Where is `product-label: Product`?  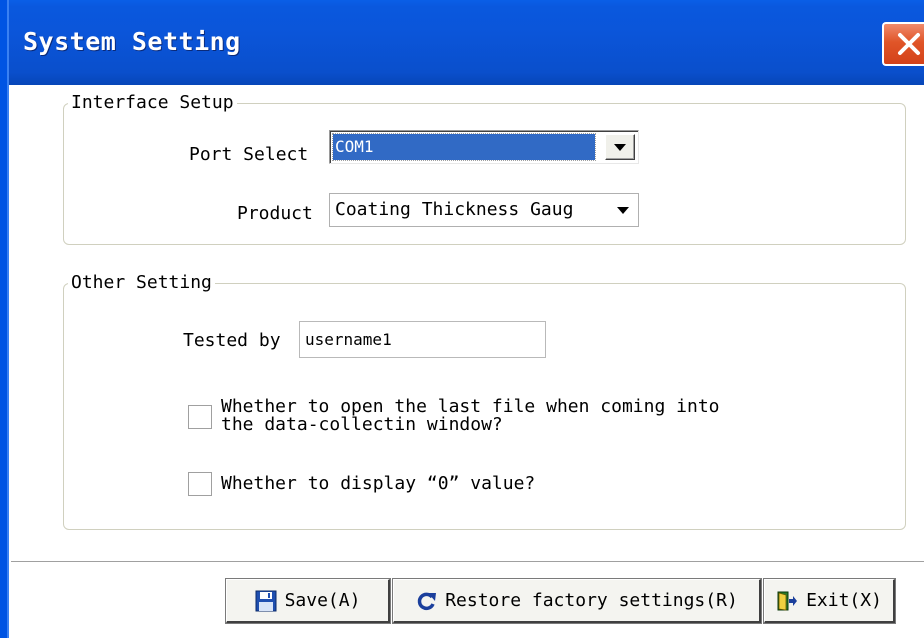
product-label: Product is located at coordinates (275, 213).